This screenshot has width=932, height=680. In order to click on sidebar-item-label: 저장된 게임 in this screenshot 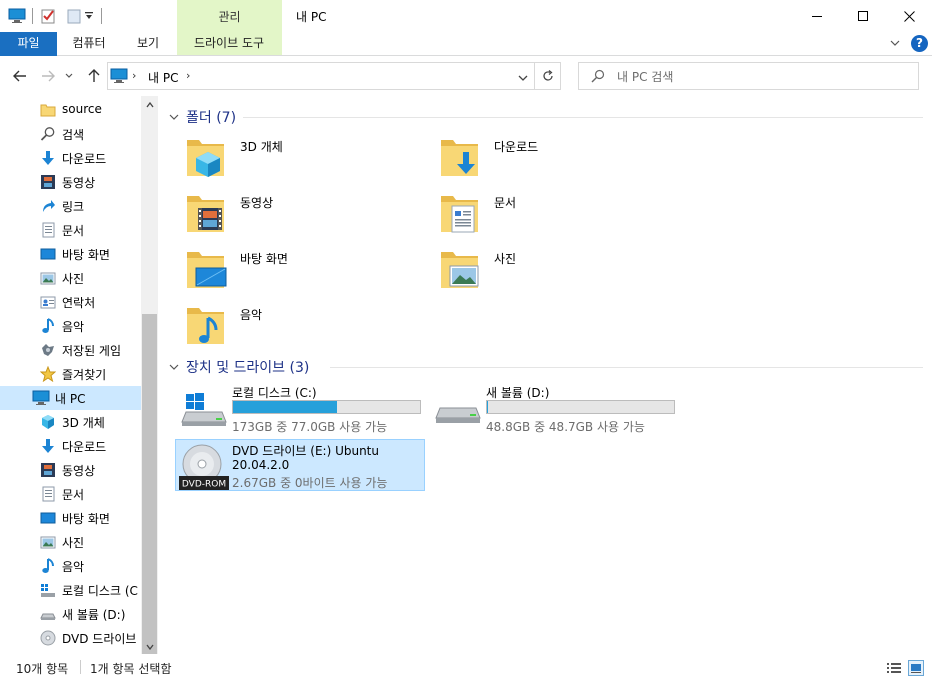, I will do `click(92, 351)`.